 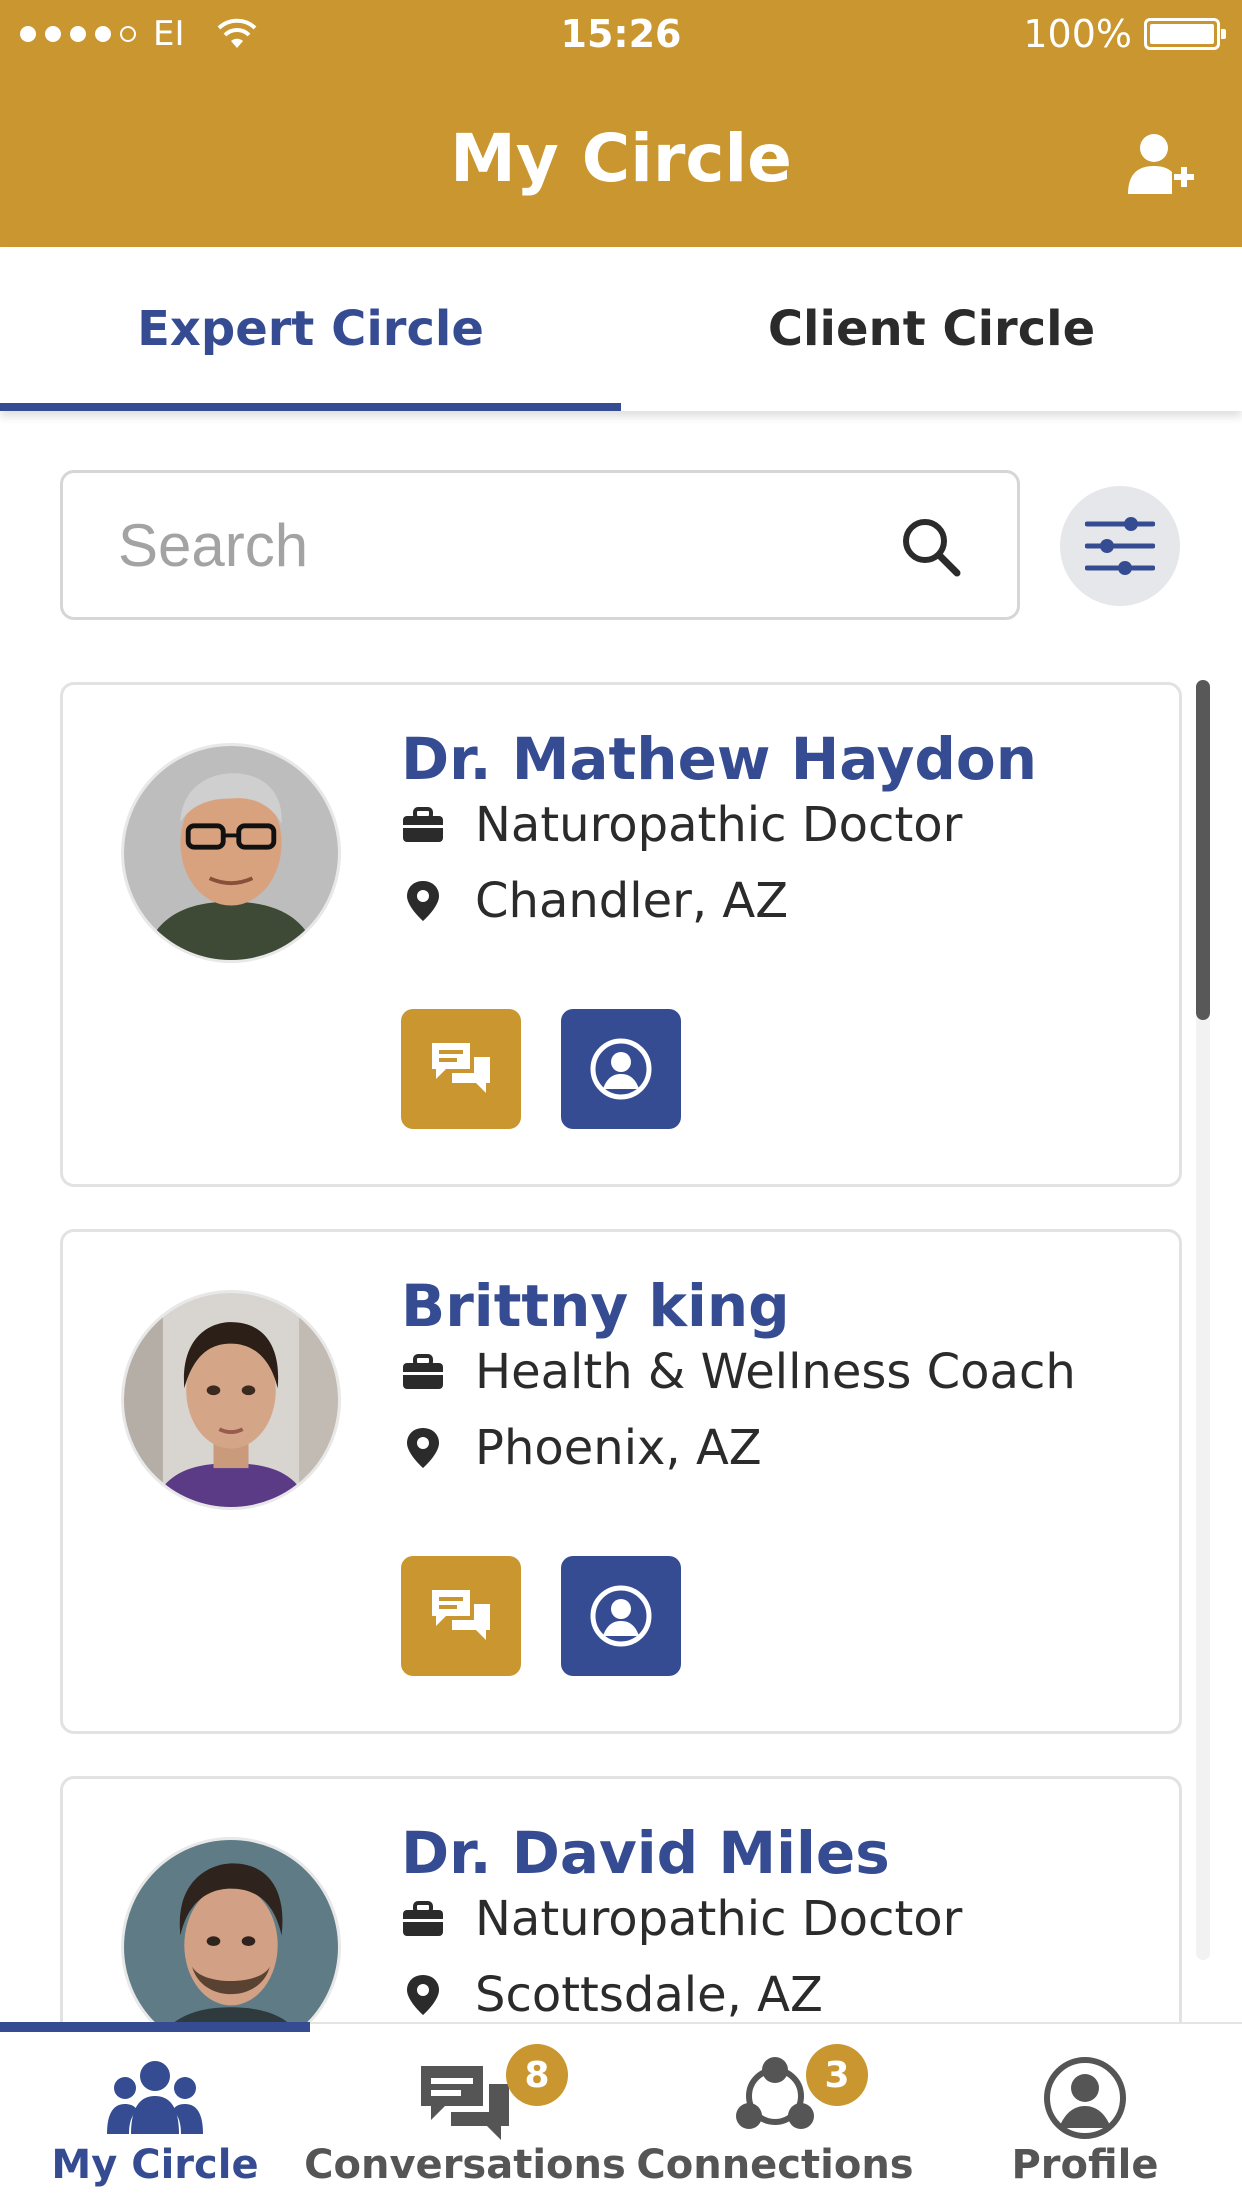 I want to click on group-icon, so click(x=155, y=2097).